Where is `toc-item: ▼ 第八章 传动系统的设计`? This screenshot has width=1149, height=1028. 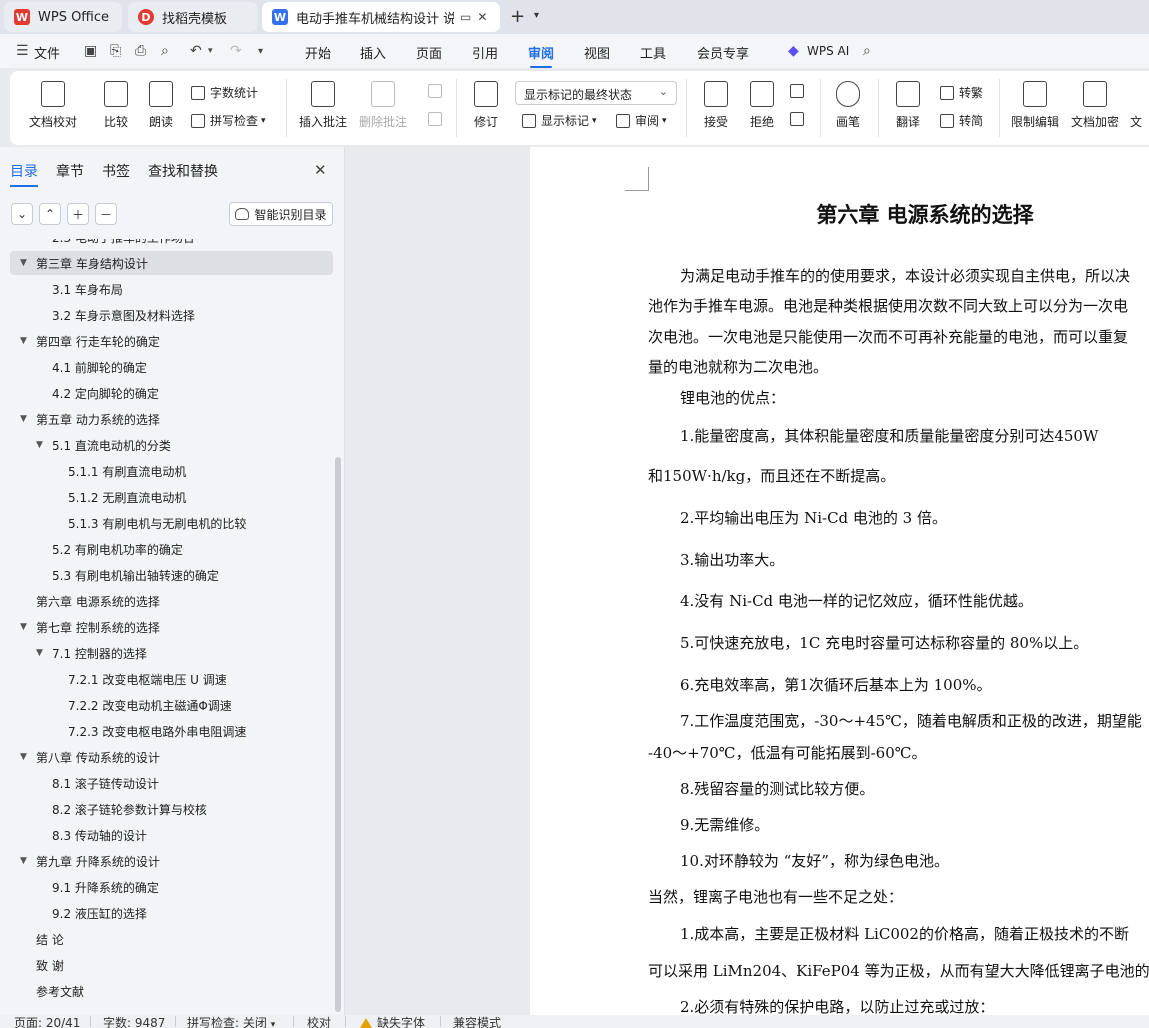
toc-item: ▼ 第八章 传动系统的设计 is located at coordinates (171, 757).